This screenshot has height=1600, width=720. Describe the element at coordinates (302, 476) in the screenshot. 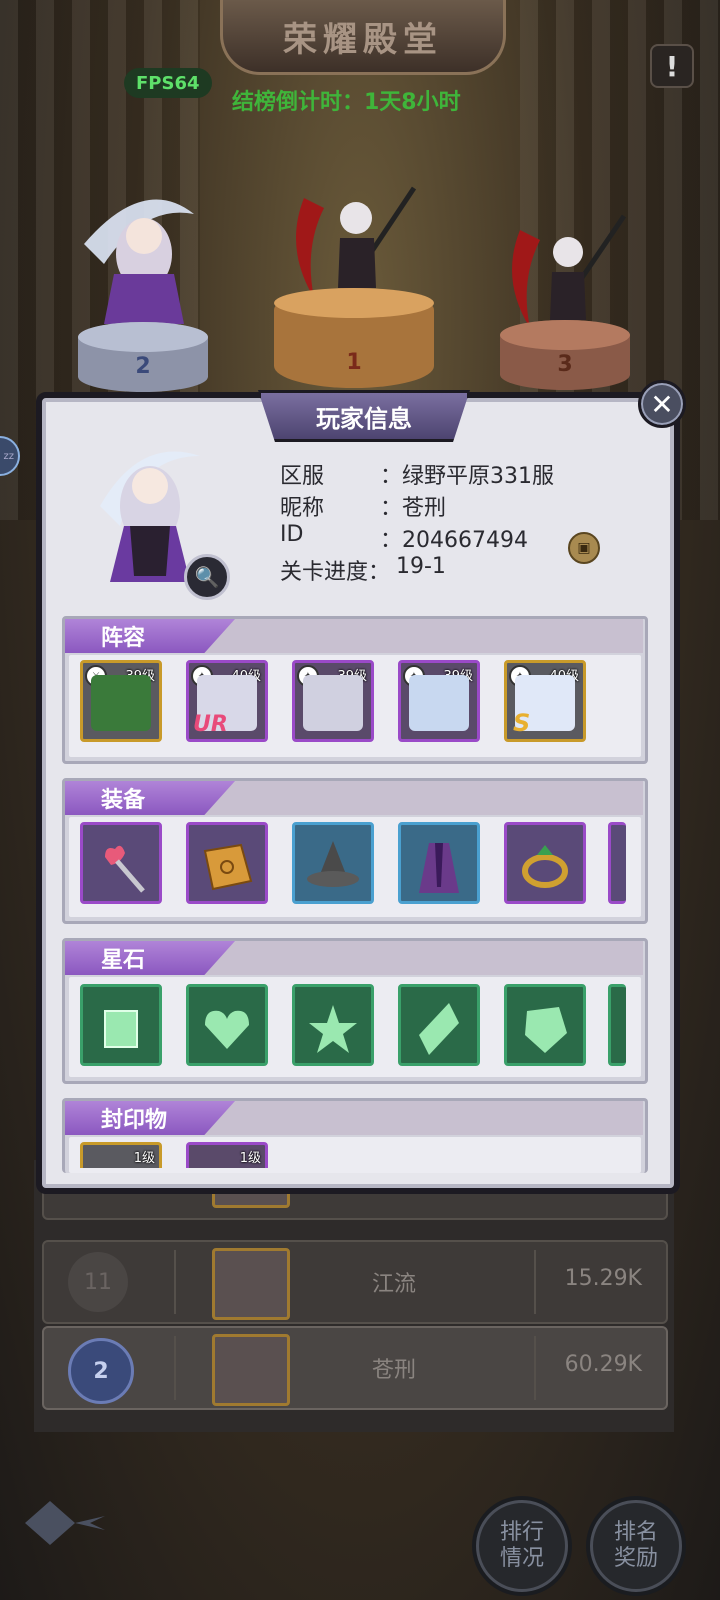

I see `server-label: 区服` at that location.